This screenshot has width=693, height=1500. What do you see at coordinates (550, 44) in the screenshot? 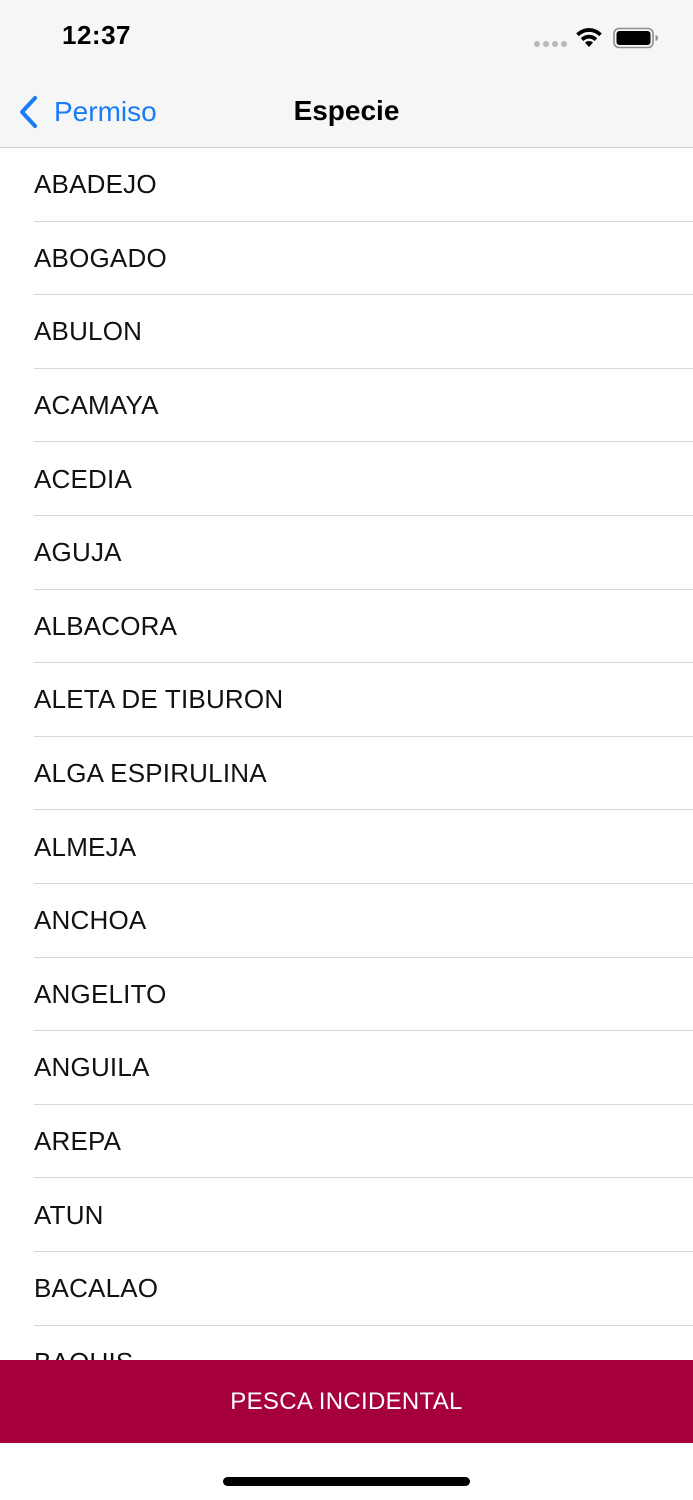
I see `signal-dots-icon` at bounding box center [550, 44].